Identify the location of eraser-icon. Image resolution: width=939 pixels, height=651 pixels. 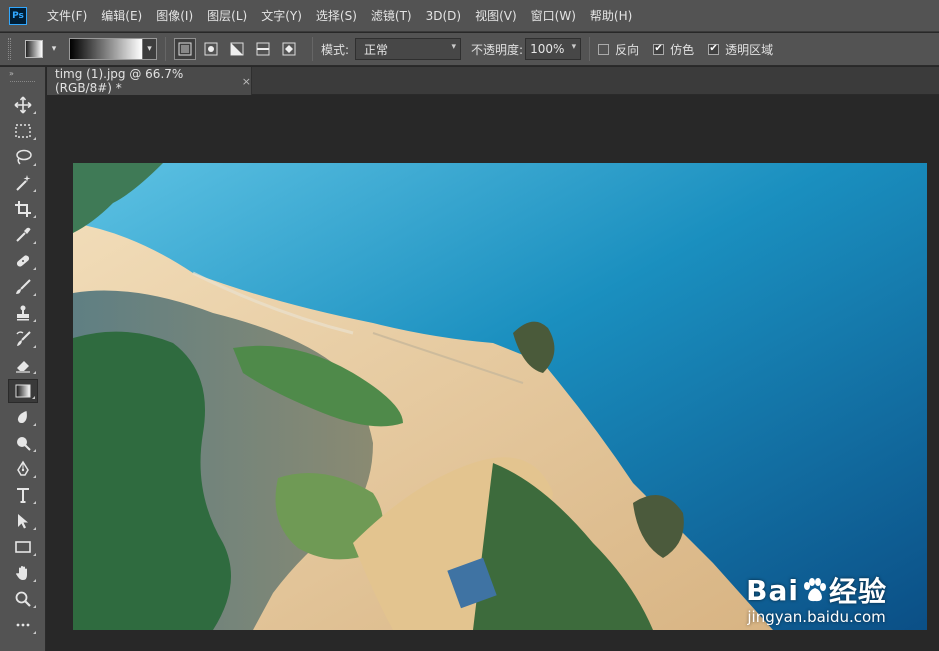
(23, 367).